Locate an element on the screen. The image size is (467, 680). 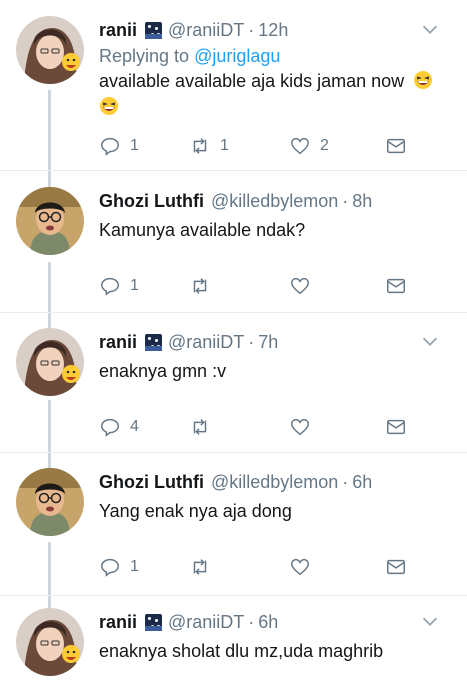
tweet-text: Kamunya available ndak? is located at coordinates (202, 230).